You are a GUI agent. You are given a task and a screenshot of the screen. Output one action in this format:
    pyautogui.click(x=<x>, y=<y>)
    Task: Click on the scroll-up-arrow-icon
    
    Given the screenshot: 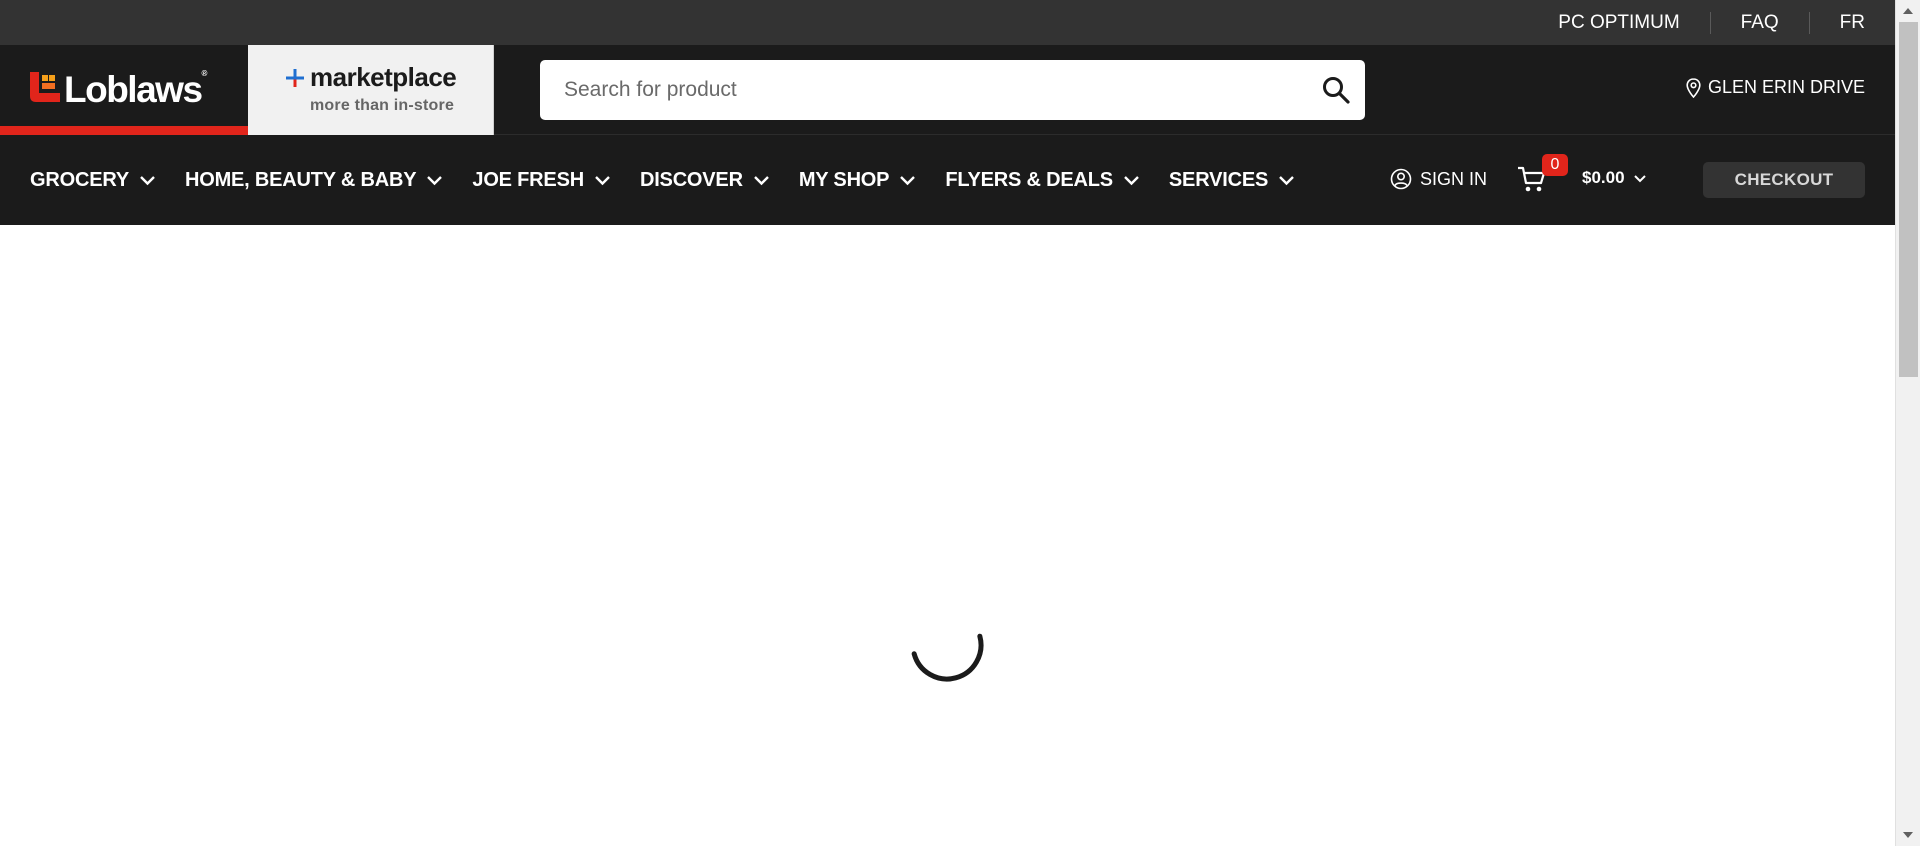 What is the action you would take?
    pyautogui.click(x=1908, y=11)
    